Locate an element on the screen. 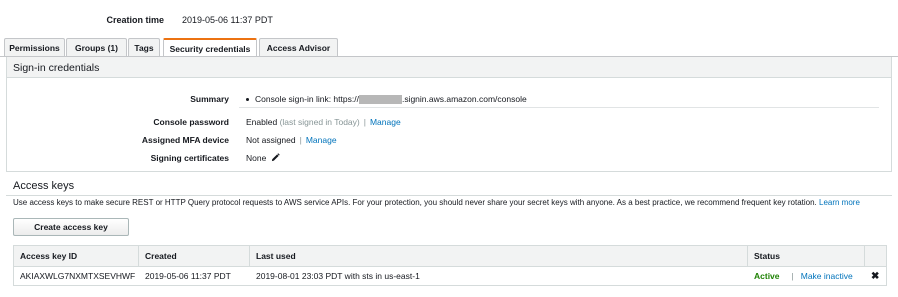  make-inactive-link: Make inactive is located at coordinates (827, 276).